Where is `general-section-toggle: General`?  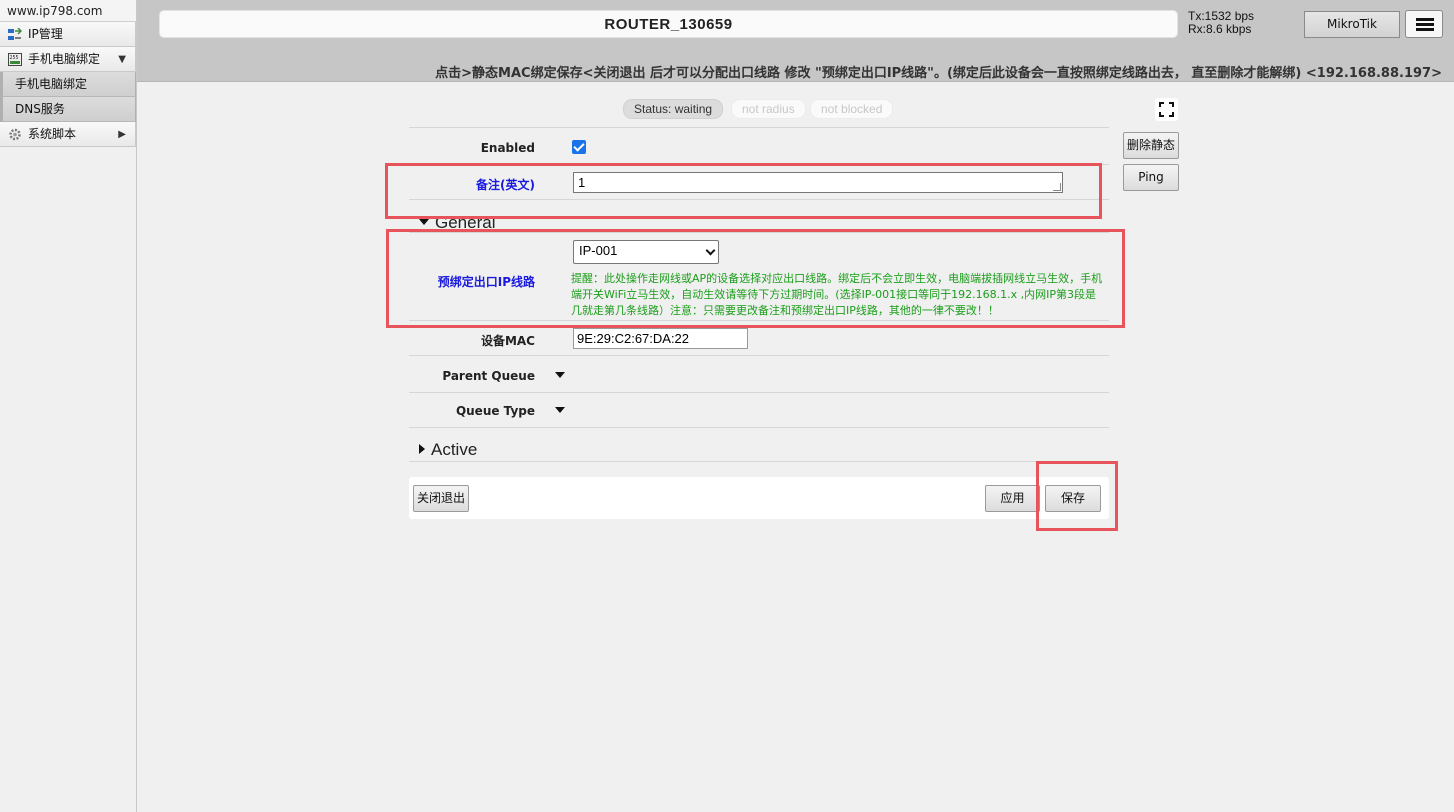 general-section-toggle: General is located at coordinates (457, 223).